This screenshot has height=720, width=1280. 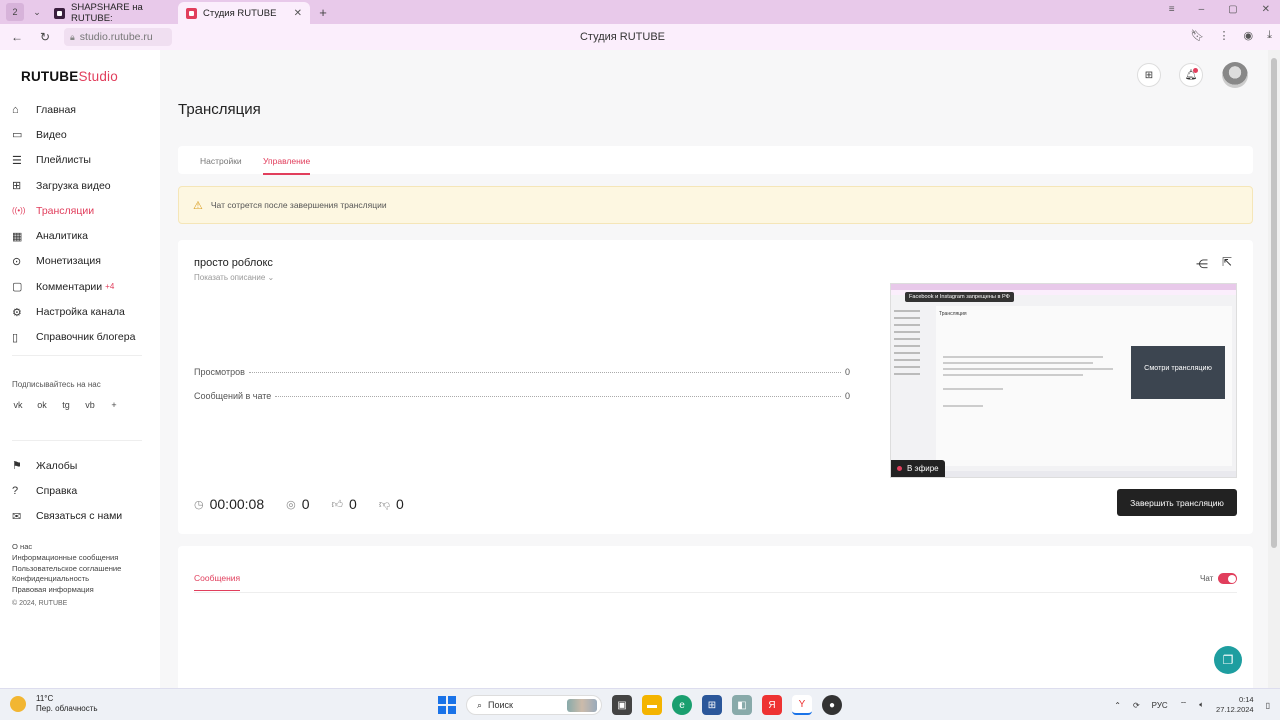 I want to click on obs-icon: ●, so click(x=832, y=705).